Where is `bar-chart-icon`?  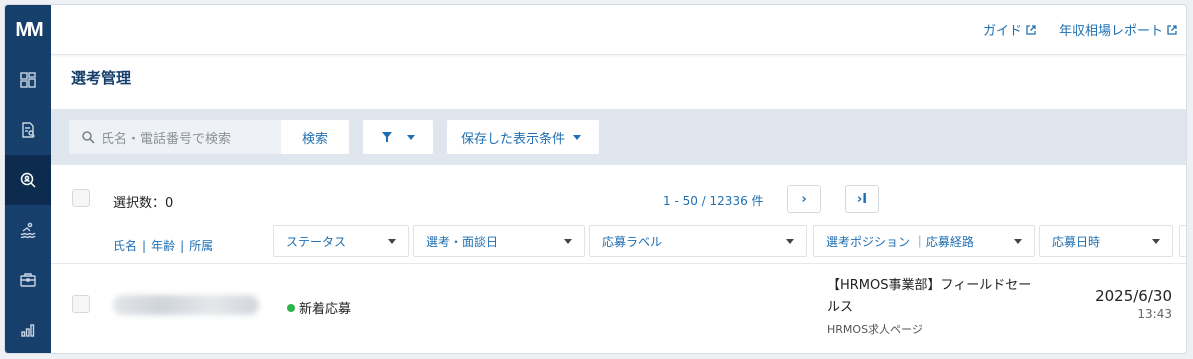
bar-chart-icon is located at coordinates (28, 330).